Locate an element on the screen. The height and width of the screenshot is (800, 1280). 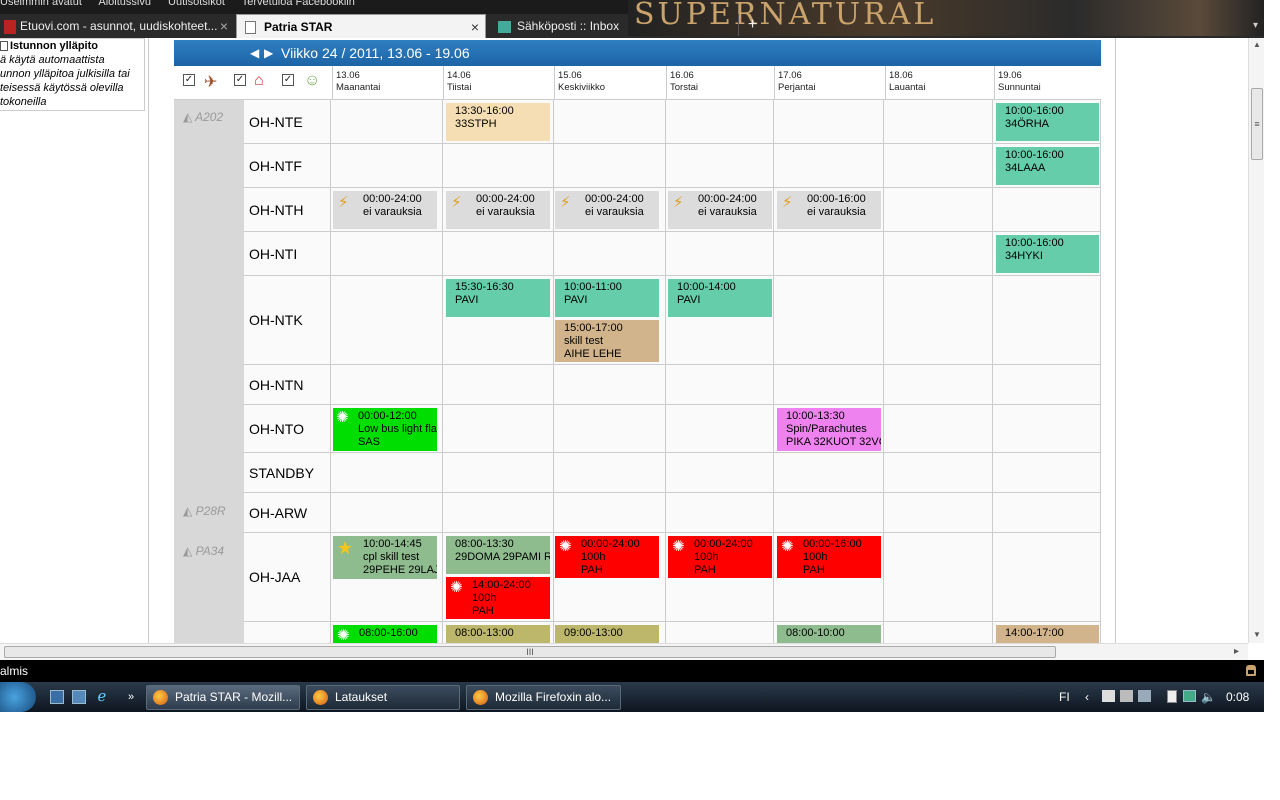
filter-house-checkbox: ✓ is located at coordinates (240, 80).